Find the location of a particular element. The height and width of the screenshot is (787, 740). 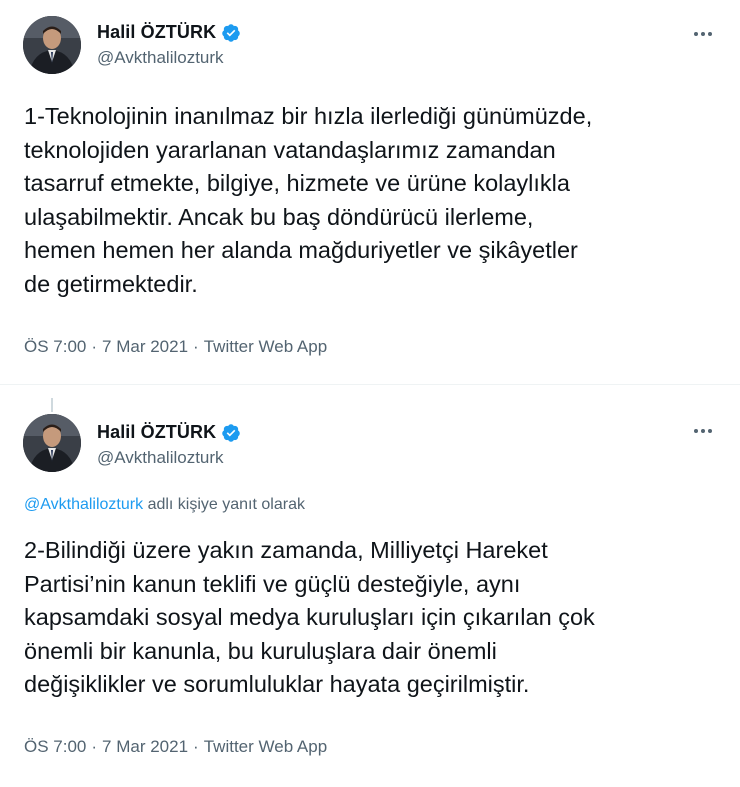

thread-connector-line is located at coordinates (52, 405).